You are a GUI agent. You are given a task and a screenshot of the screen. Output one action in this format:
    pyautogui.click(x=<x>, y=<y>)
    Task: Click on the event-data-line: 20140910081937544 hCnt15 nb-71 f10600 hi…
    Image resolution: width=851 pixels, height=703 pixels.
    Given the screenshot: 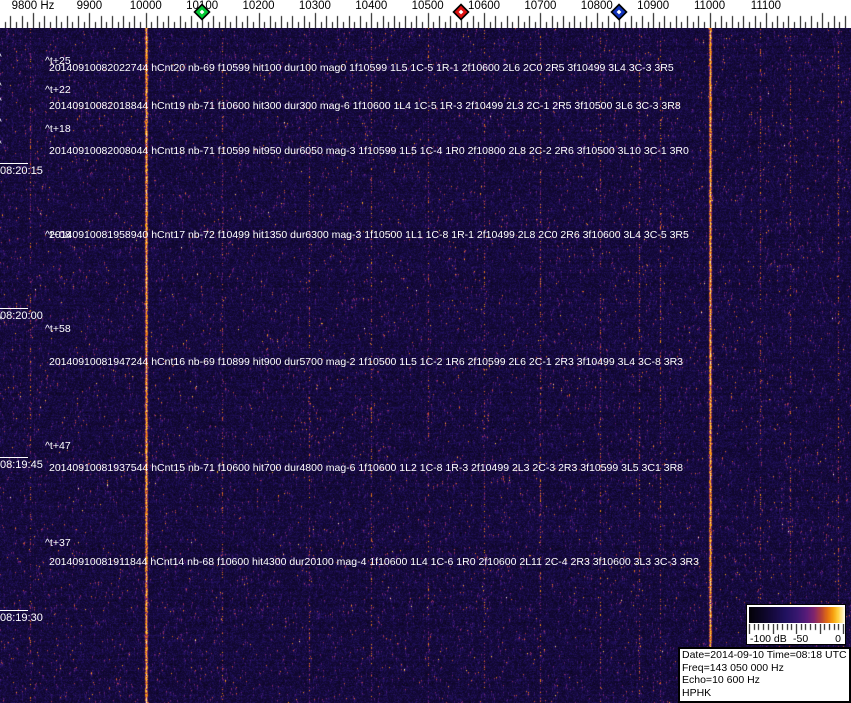 What is the action you would take?
    pyautogui.click(x=366, y=468)
    